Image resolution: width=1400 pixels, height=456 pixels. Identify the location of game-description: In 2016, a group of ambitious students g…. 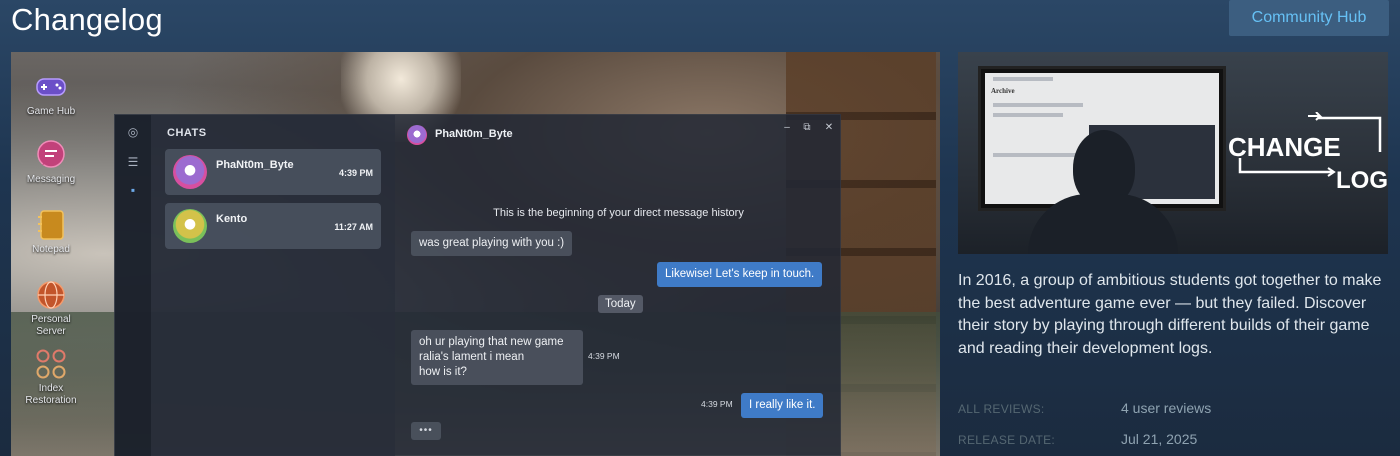
(1170, 314).